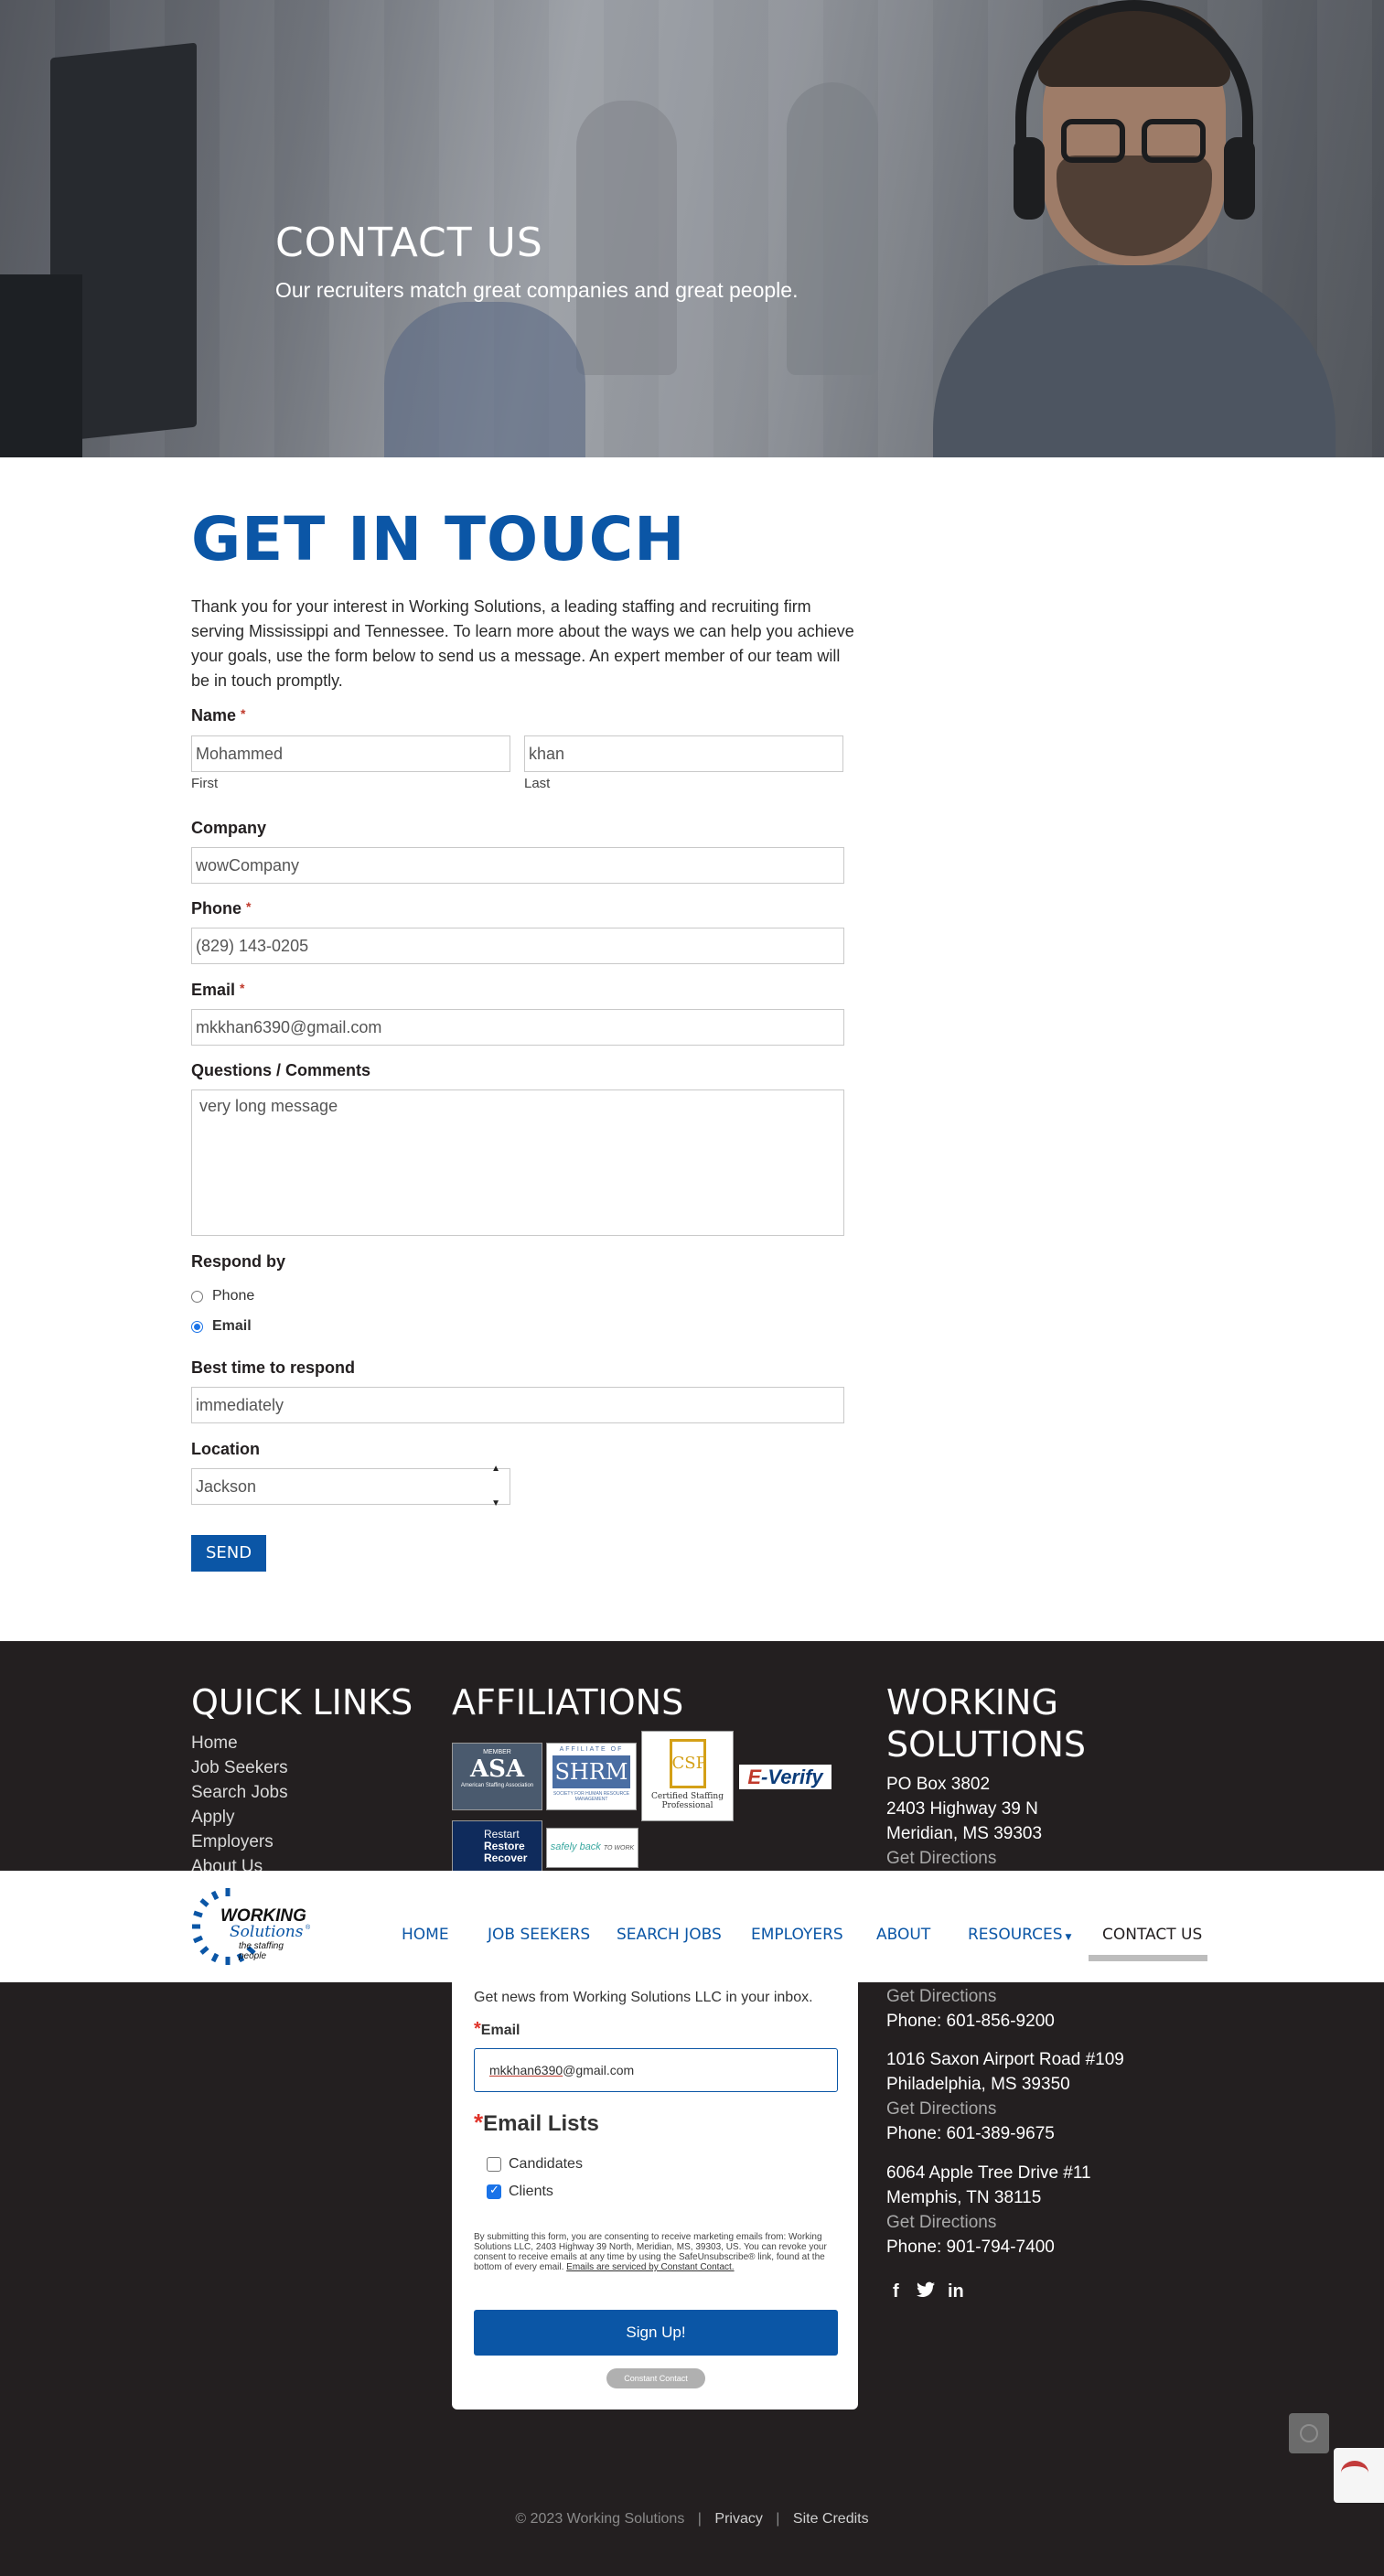 The height and width of the screenshot is (2576, 1384). What do you see at coordinates (225, 1449) in the screenshot?
I see `location-label: Location` at bounding box center [225, 1449].